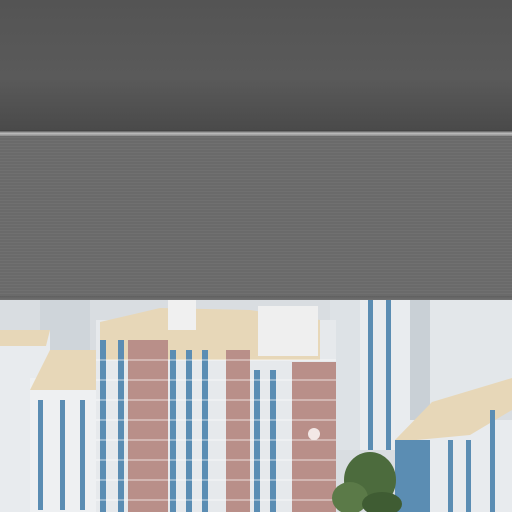 This screenshot has width=512, height=512. What do you see at coordinates (63, 431) in the screenshot?
I see `tan-roof-tower` at bounding box center [63, 431].